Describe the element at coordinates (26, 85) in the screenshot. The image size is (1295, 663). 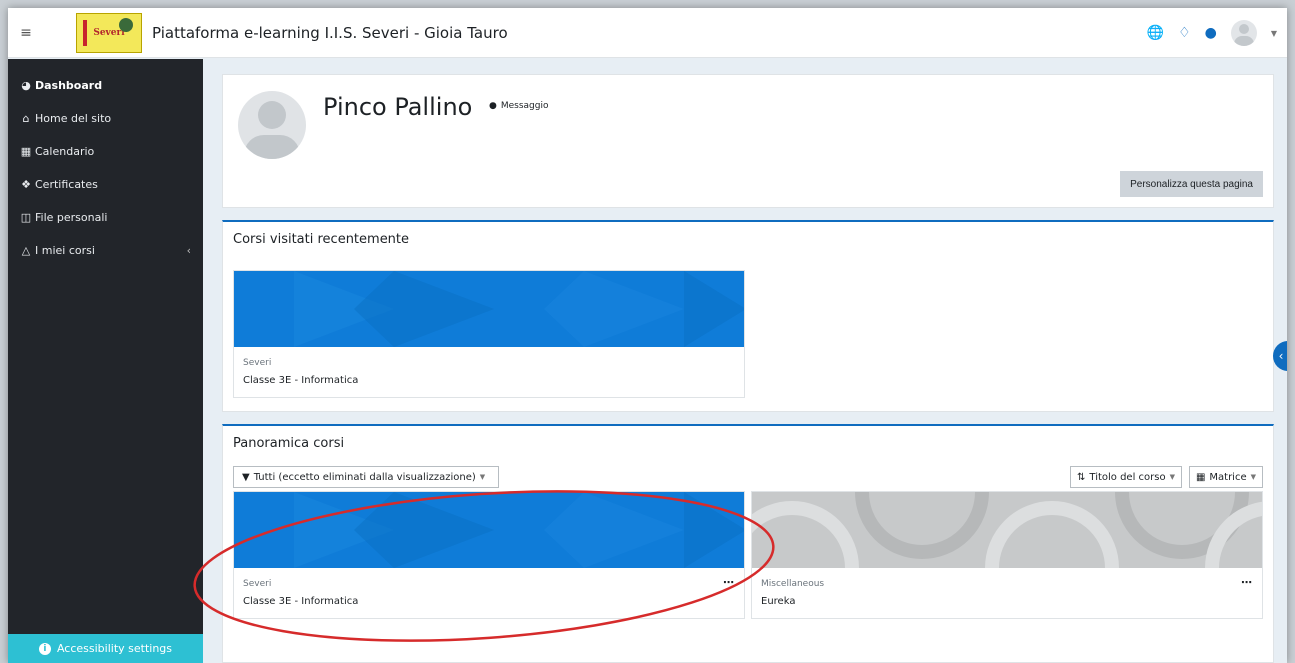
I see `dashboard-icon: ◕` at that location.